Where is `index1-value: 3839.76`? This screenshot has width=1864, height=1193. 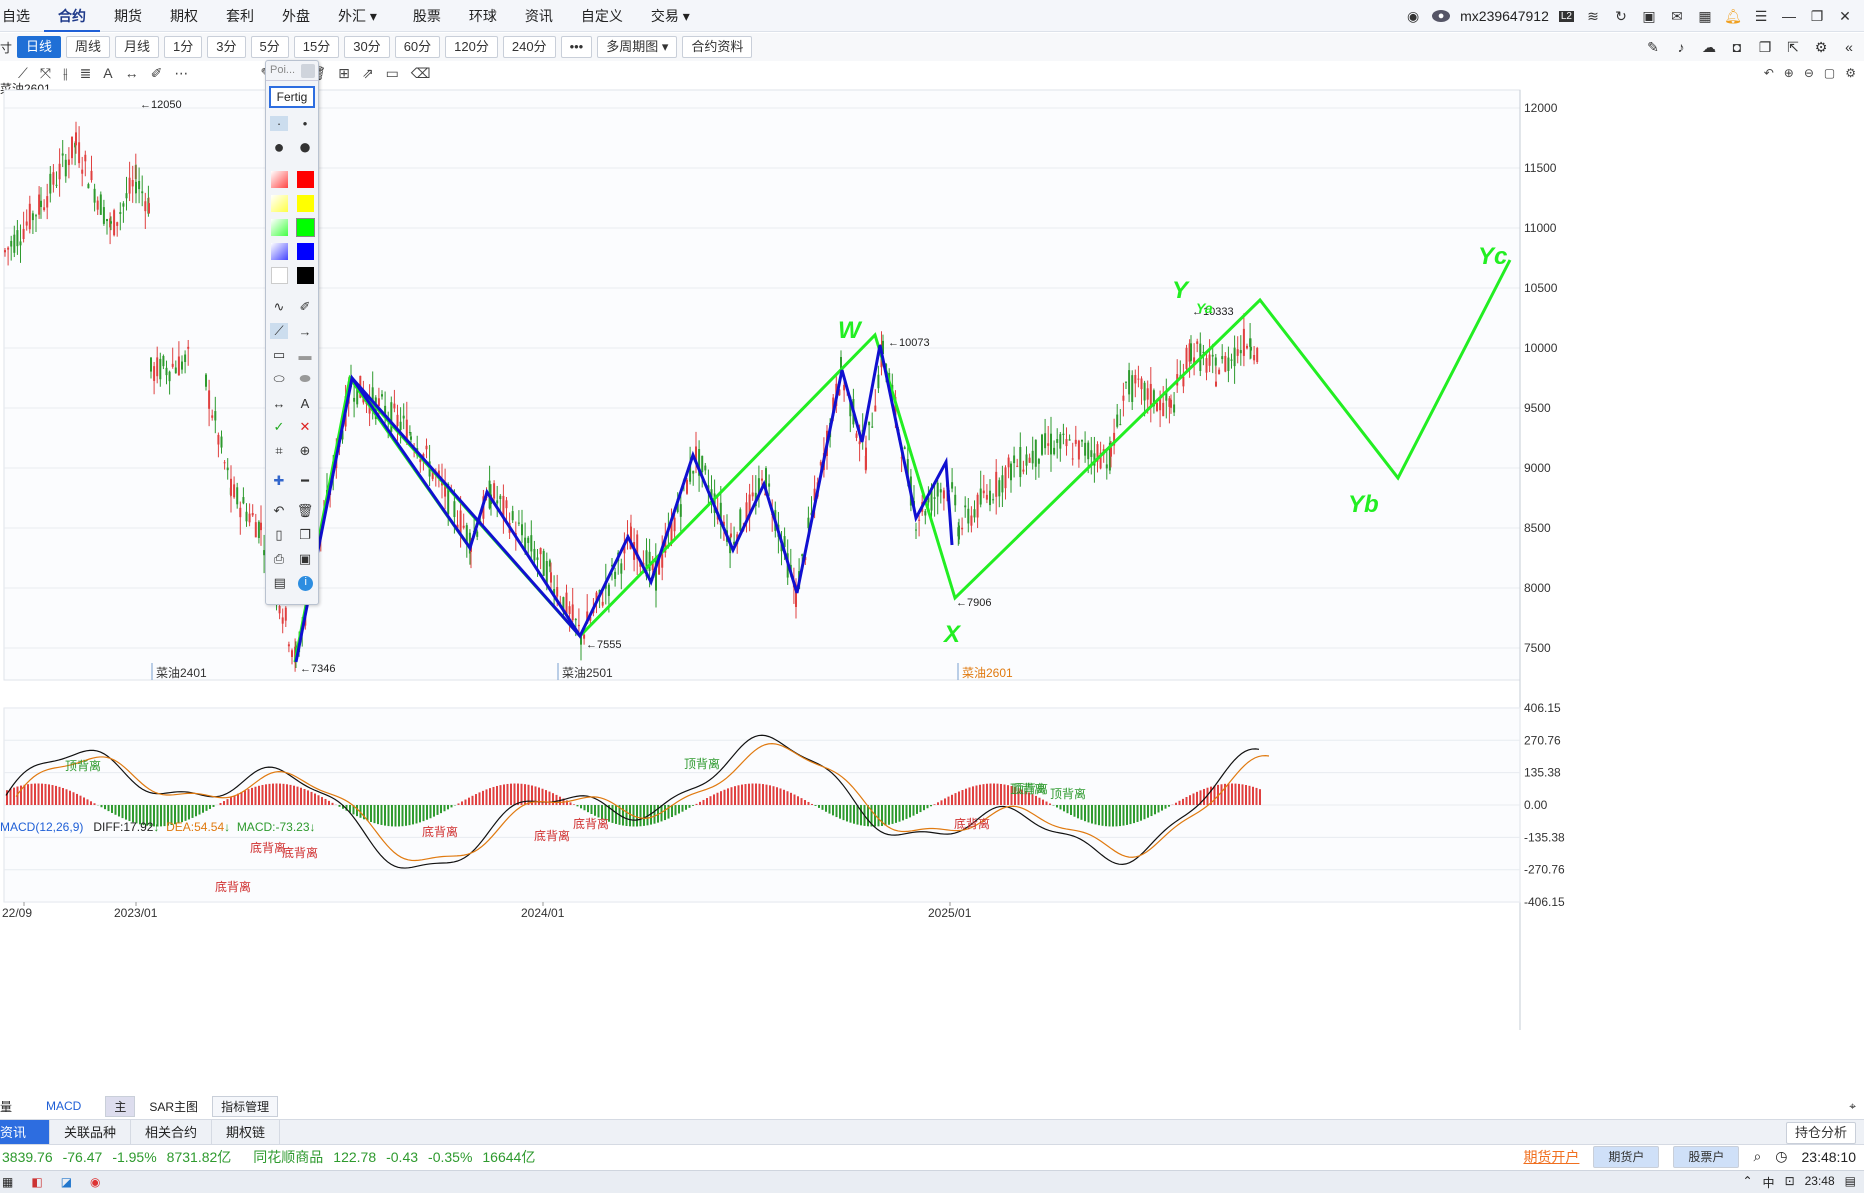
index1-value: 3839.76 is located at coordinates (27, 1157).